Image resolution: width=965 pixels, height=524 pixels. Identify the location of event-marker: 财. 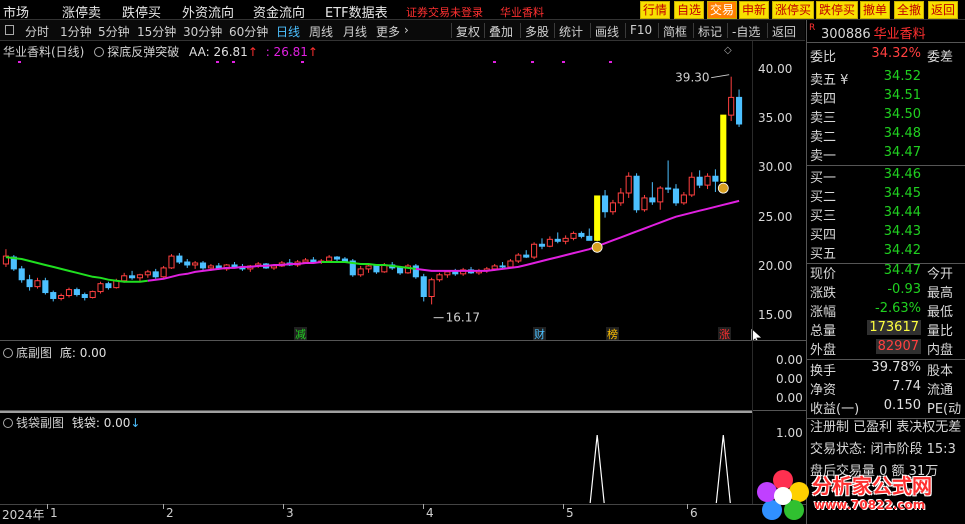
(539, 334).